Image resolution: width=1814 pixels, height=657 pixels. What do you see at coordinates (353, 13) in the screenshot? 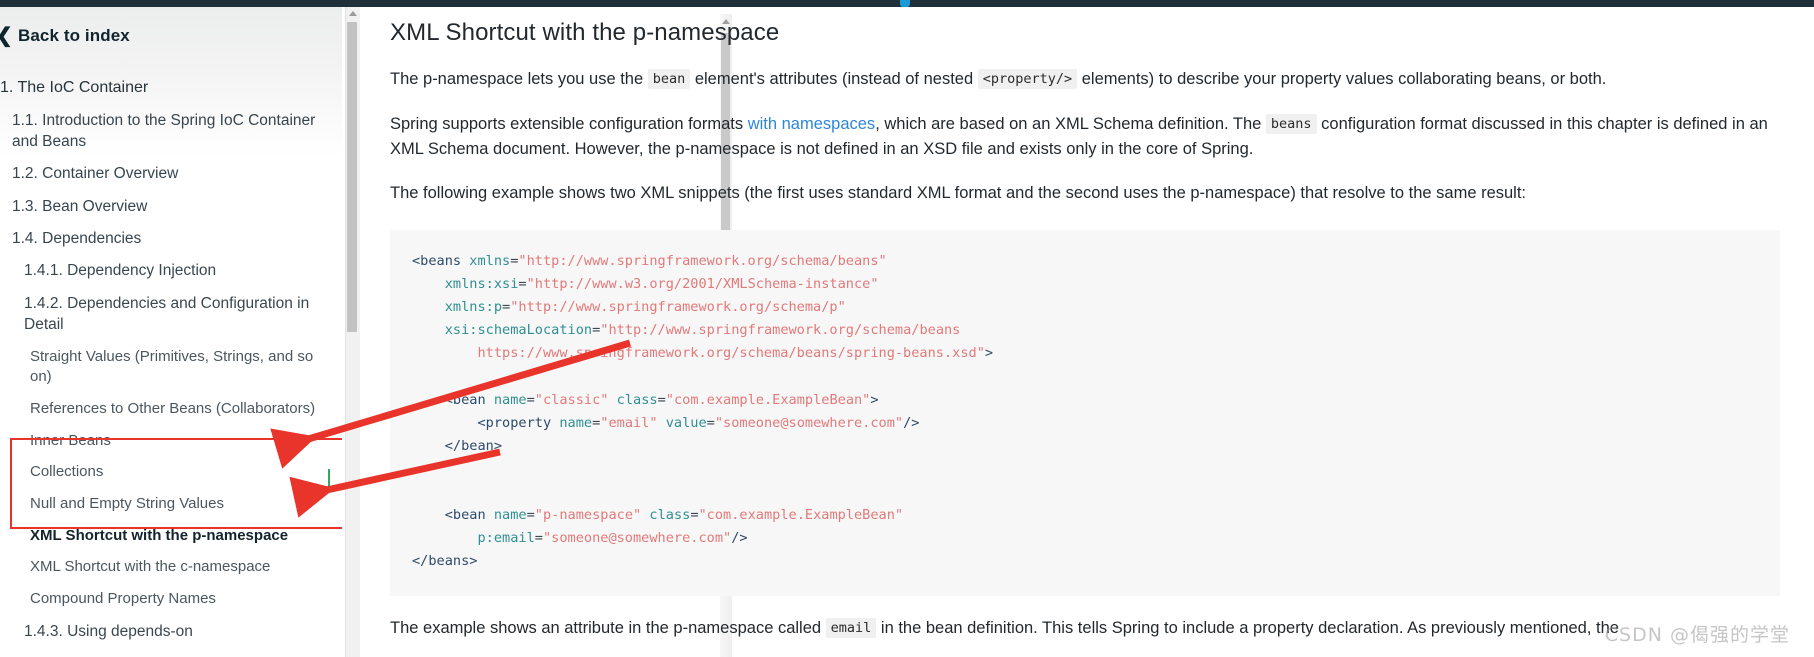
I see `scroll-up-arrow-icon` at bounding box center [353, 13].